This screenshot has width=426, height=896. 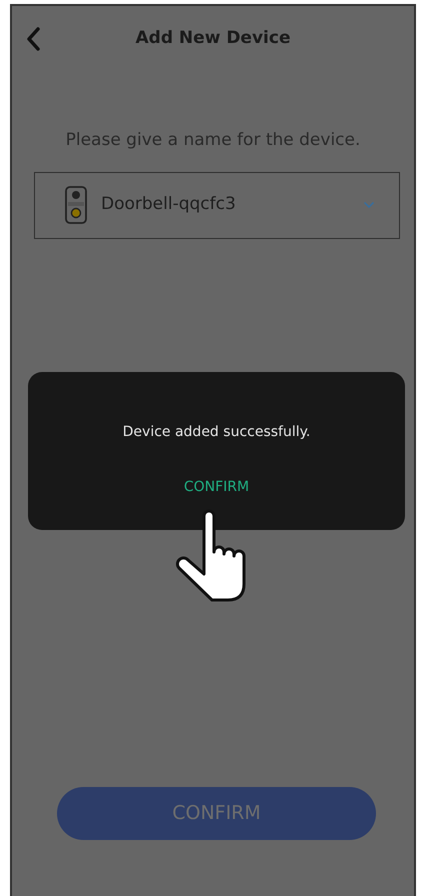 I want to click on confirm-button: CONFIRM, so click(x=216, y=813).